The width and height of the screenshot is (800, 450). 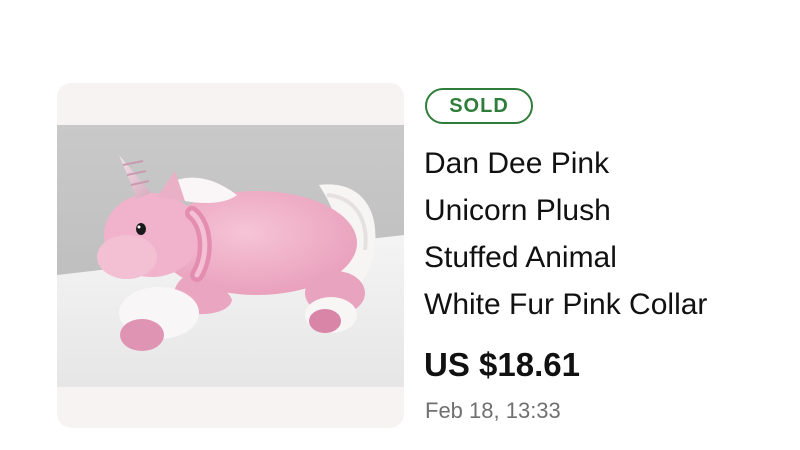 I want to click on listing-title-line: Stuffed Animal, so click(x=520, y=257).